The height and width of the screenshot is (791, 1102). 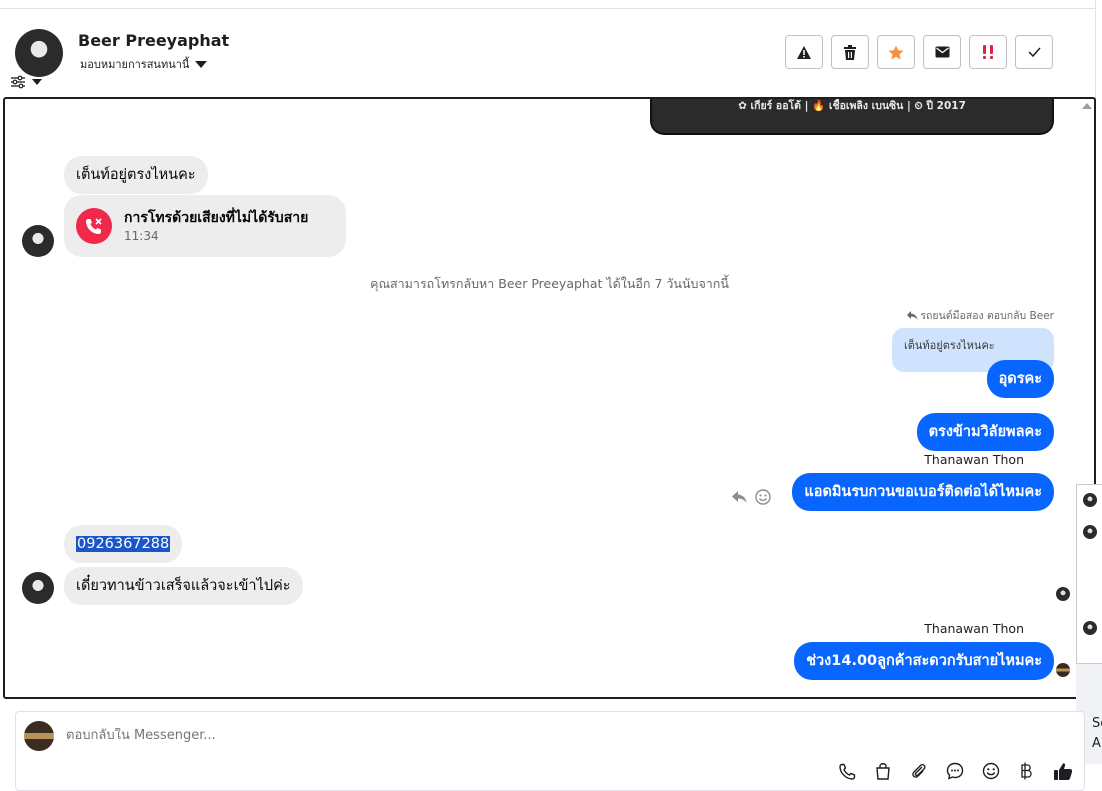 What do you see at coordinates (1096, 743) in the screenshot?
I see `side-text: A` at bounding box center [1096, 743].